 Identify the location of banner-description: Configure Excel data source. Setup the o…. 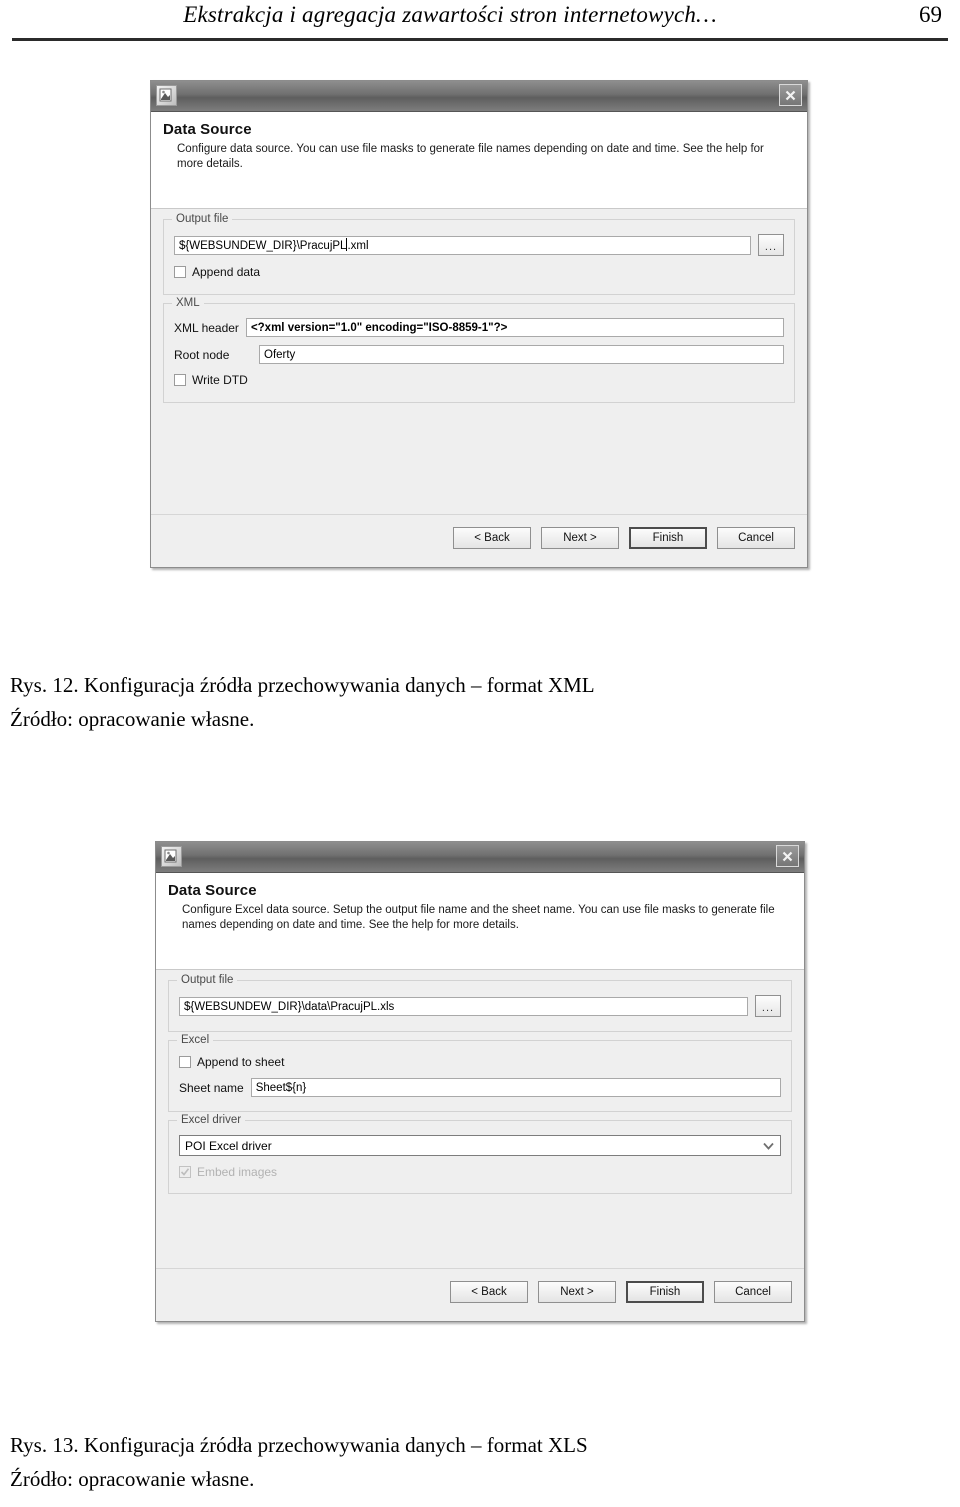
(478, 917).